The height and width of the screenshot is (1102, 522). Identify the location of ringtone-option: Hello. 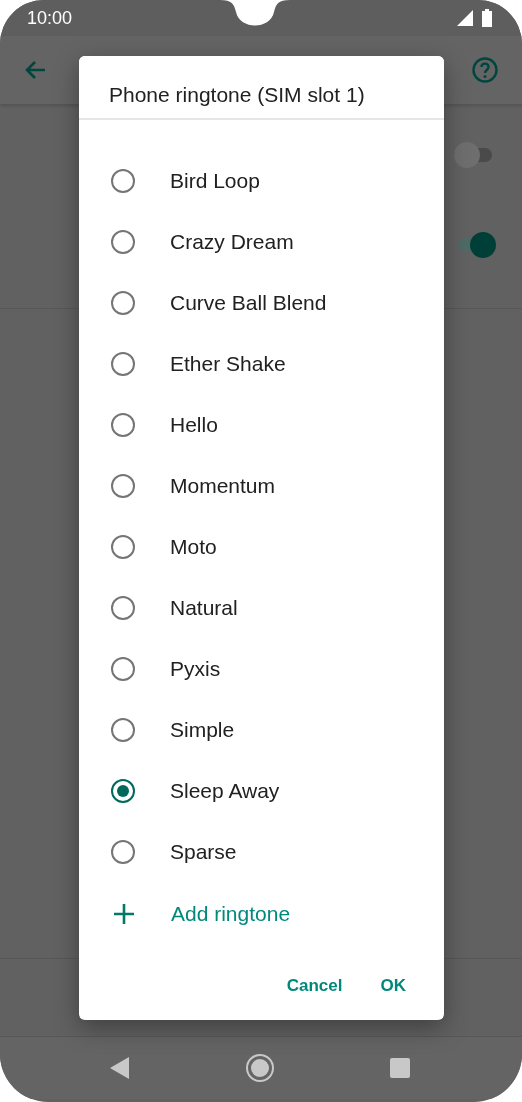
(261, 424).